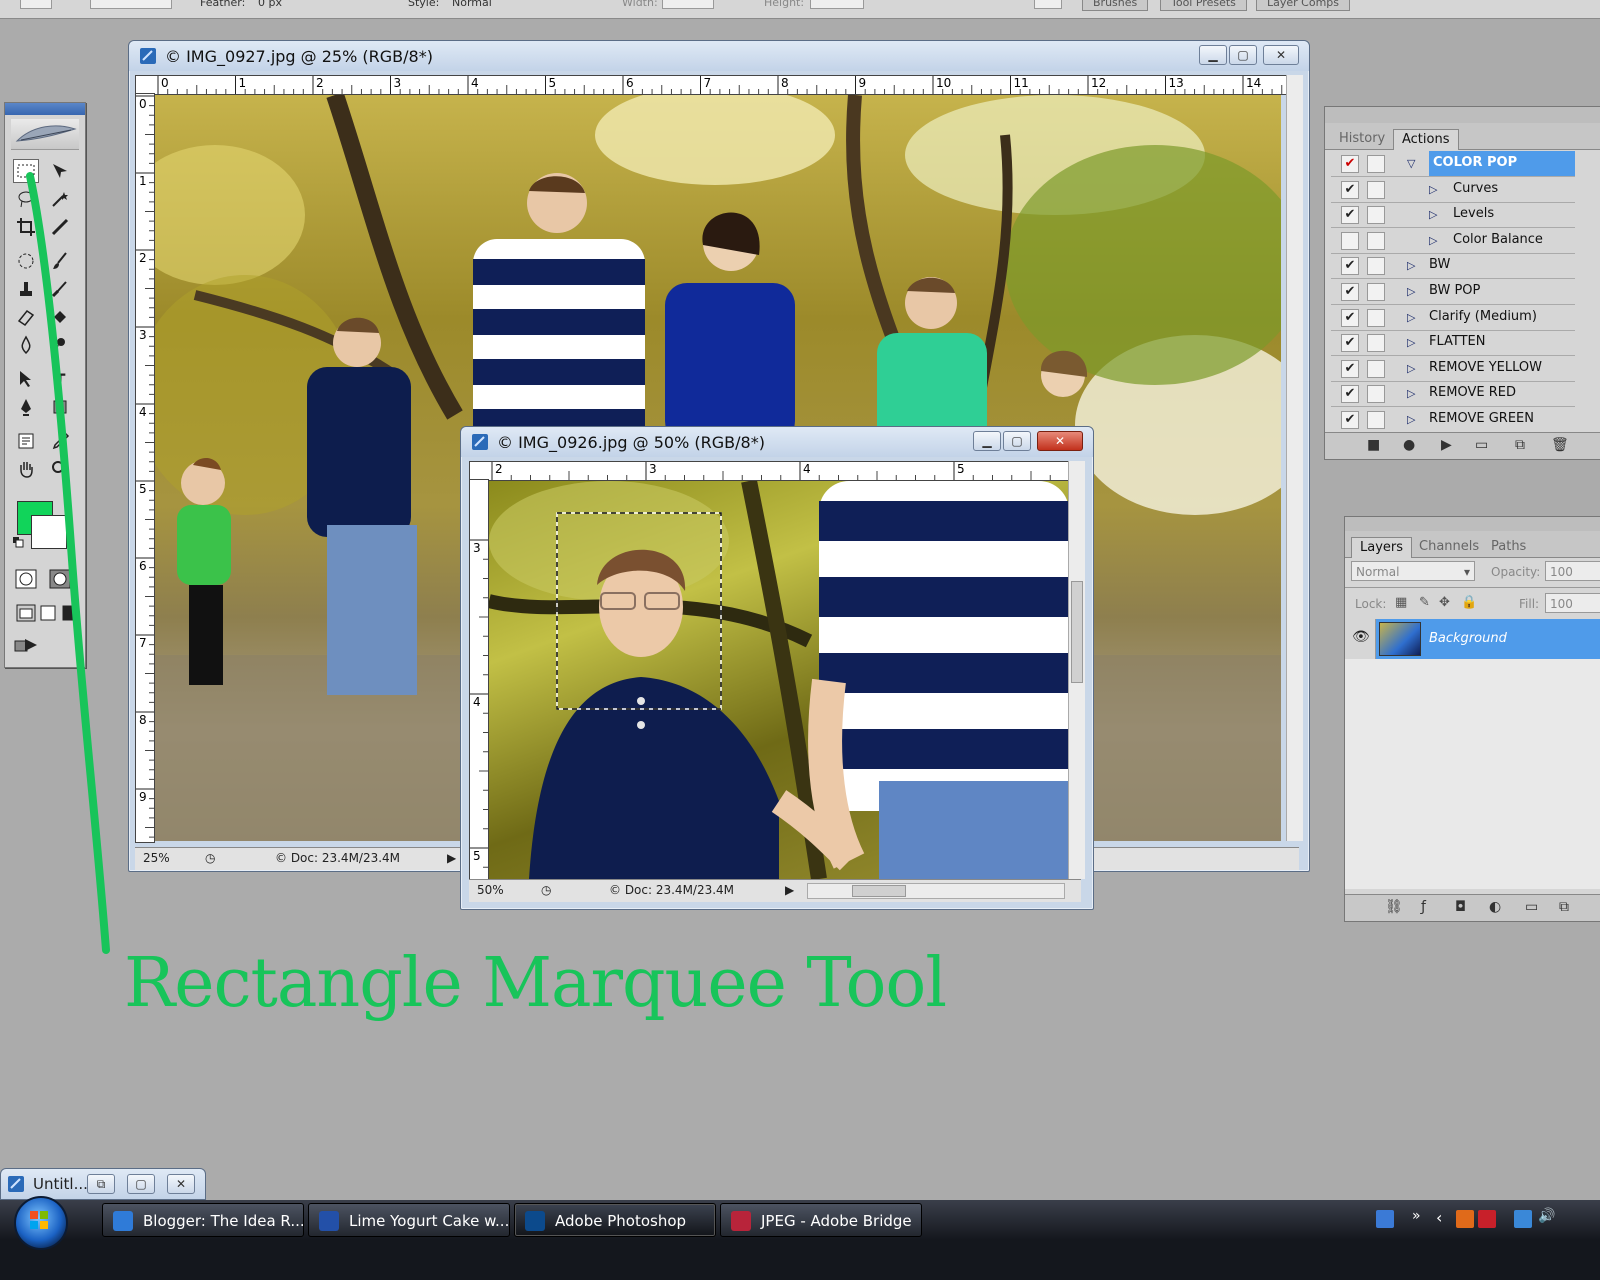  What do you see at coordinates (270, 4) in the screenshot?
I see `feather-input: 0 px` at bounding box center [270, 4].